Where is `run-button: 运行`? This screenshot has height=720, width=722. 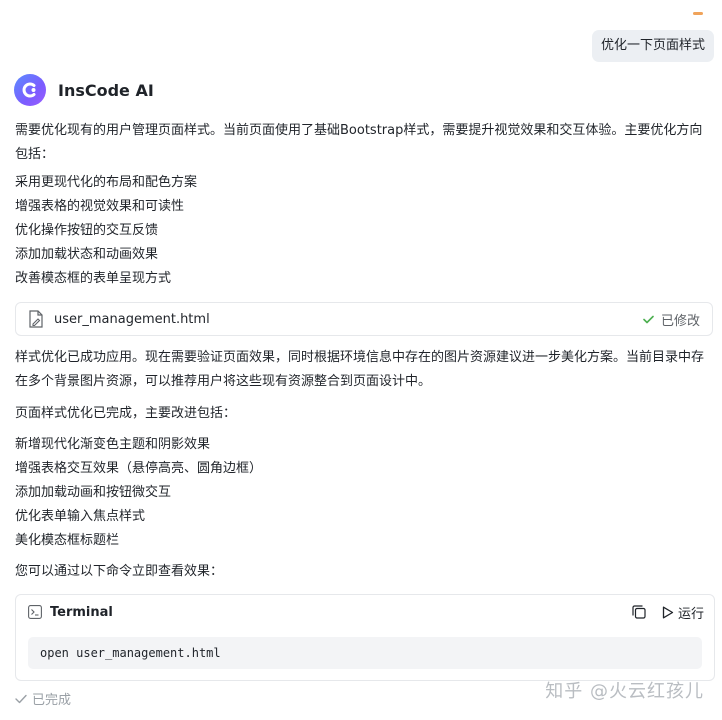
run-button: 运行 is located at coordinates (683, 612).